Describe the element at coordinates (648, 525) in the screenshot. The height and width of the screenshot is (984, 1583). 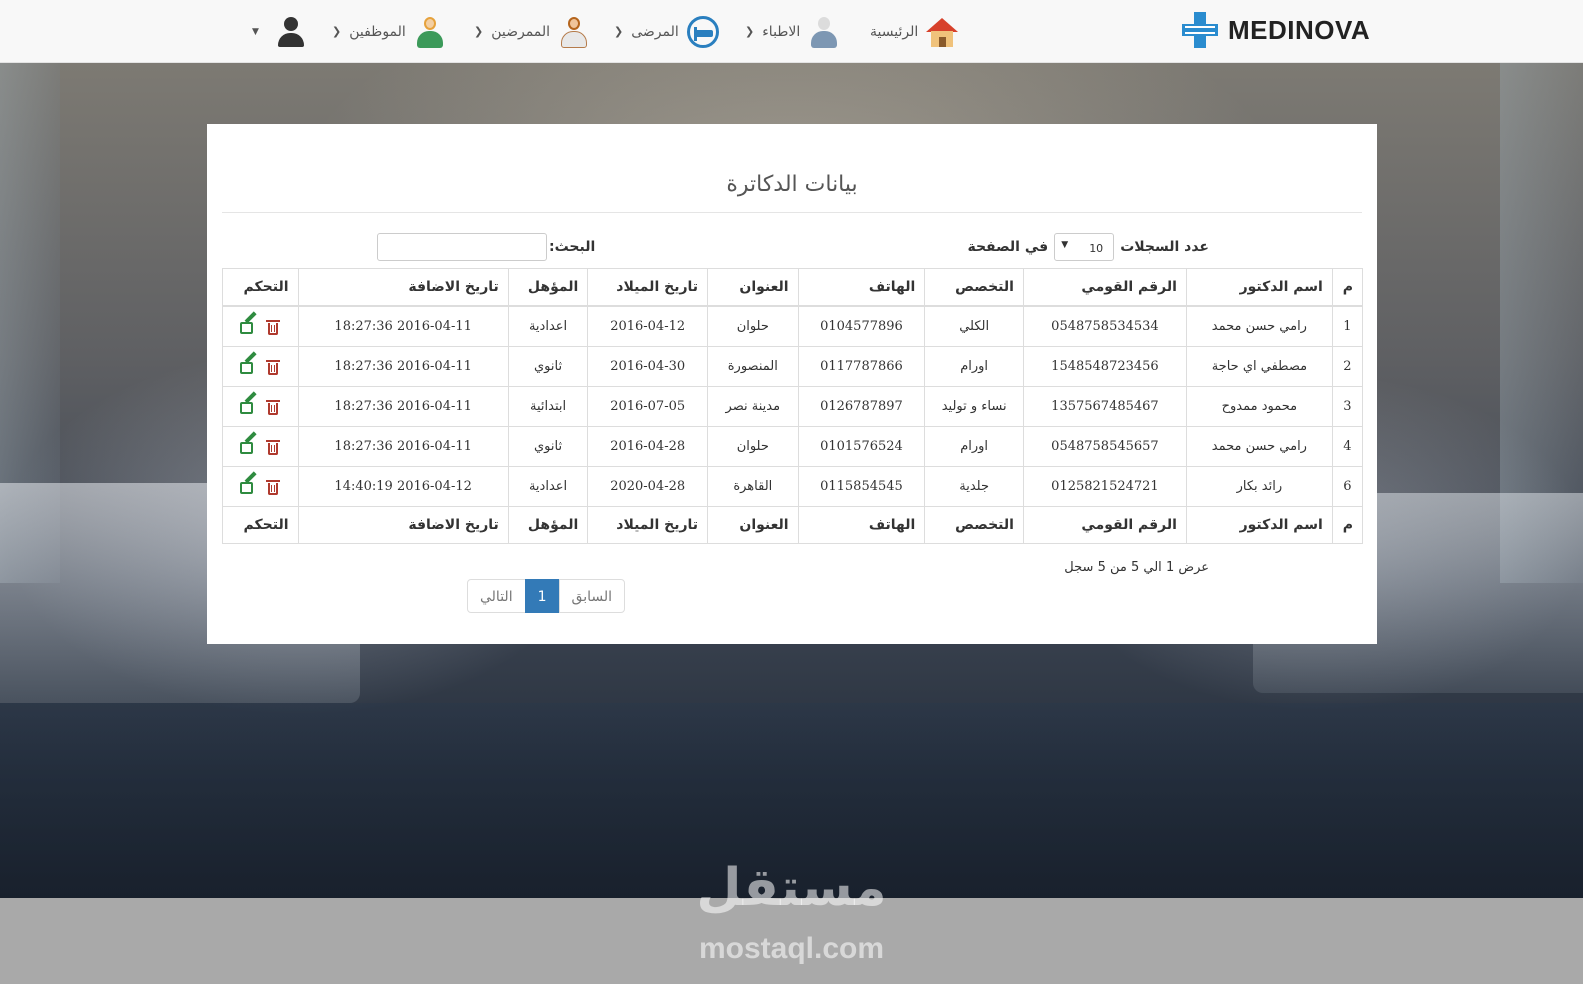
I see `column-footer: تاريخ الميلاد` at that location.